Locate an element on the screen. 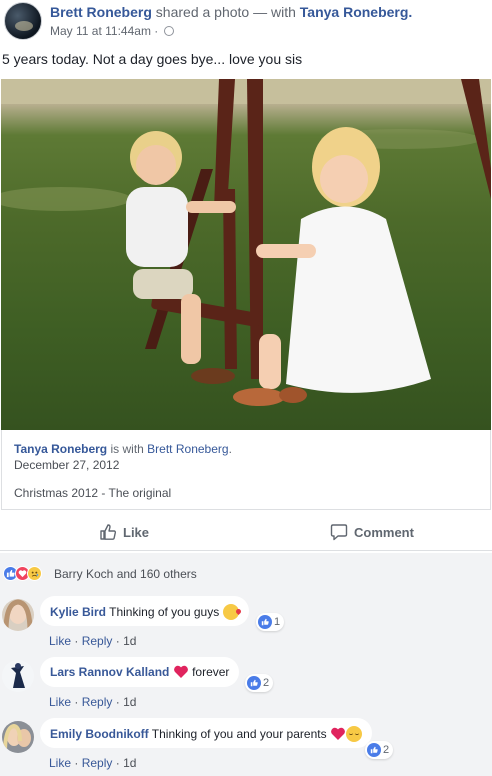 This screenshot has height=776, width=492. post-action-text: shared a photo — with is located at coordinates (225, 12).